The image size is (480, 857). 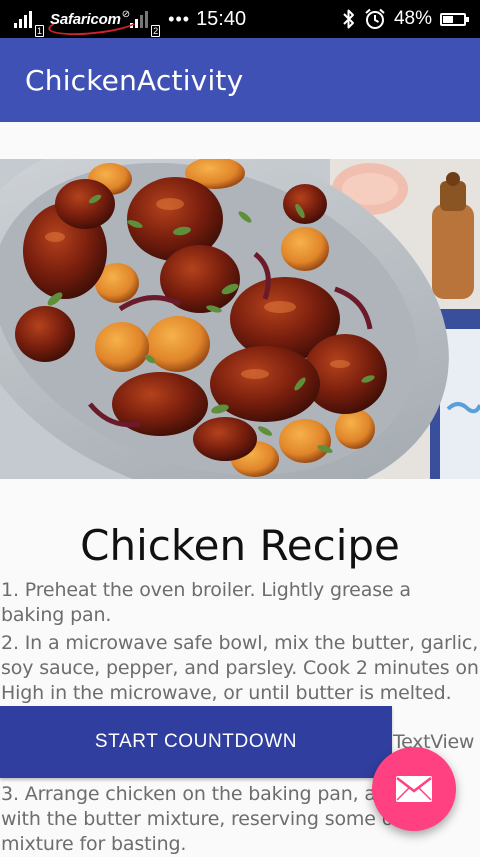 I want to click on signal-icon, so click(x=23, y=19).